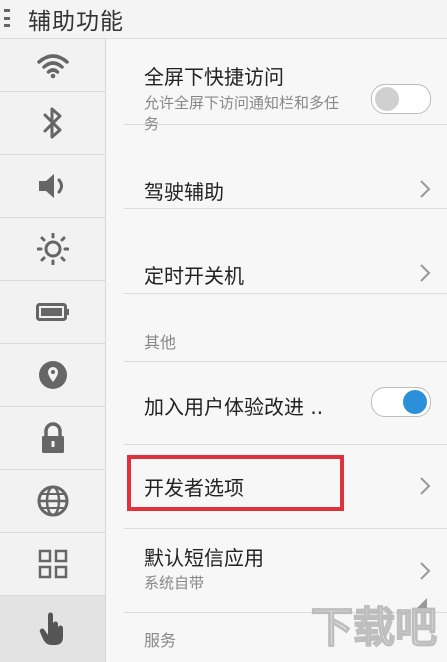  Describe the element at coordinates (160, 342) in the screenshot. I see `section-header-other: 其他` at that location.